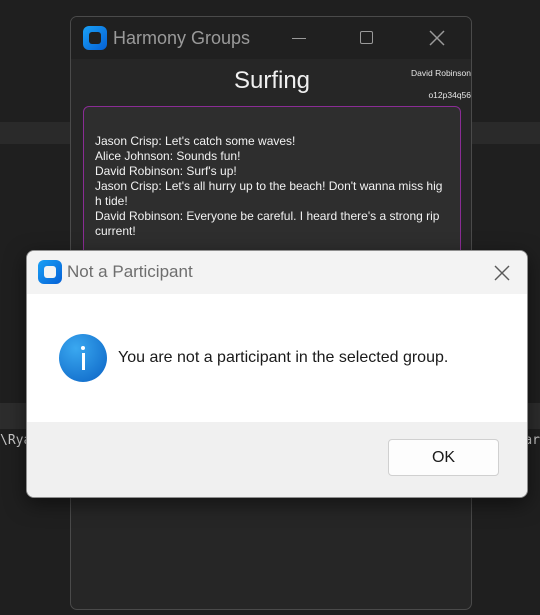 This screenshot has height=615, width=540. I want to click on minimize-button, so click(299, 38).